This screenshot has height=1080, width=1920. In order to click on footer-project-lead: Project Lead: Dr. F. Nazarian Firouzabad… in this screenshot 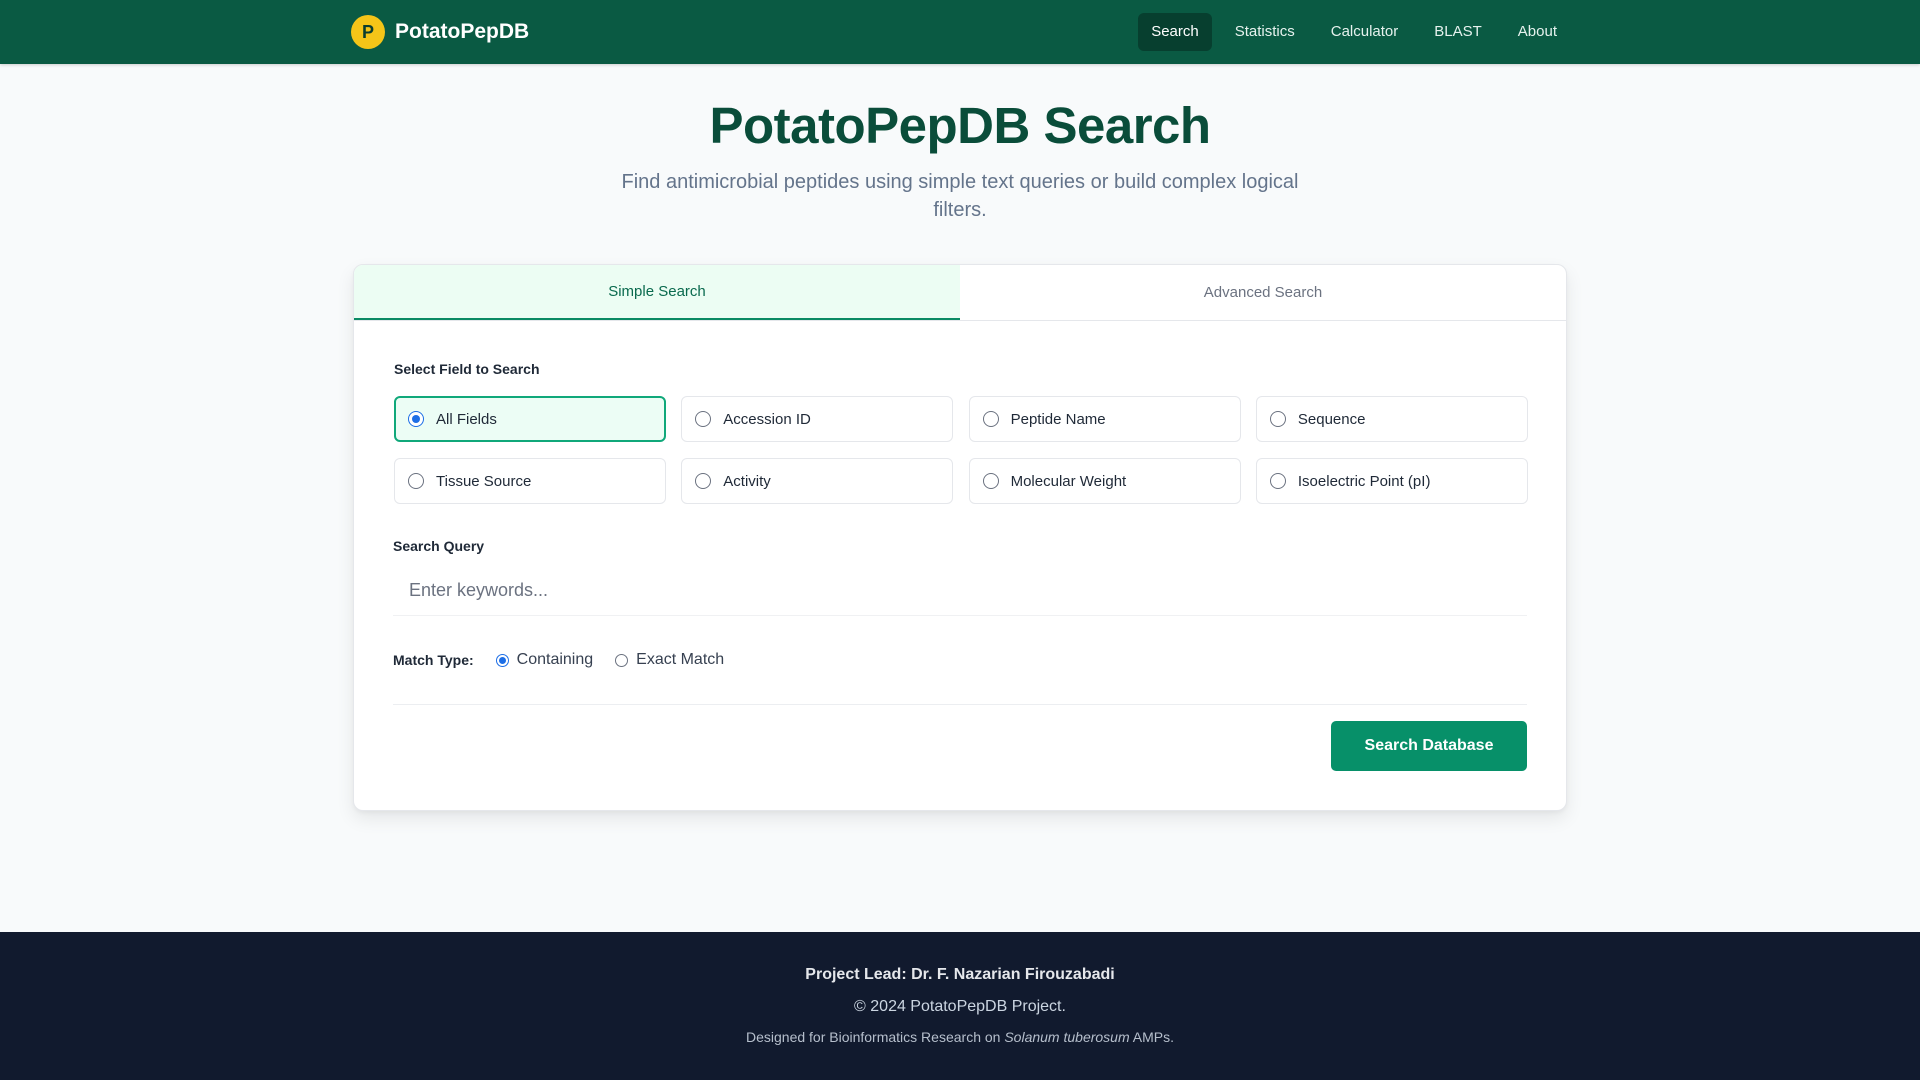, I will do `click(960, 974)`.